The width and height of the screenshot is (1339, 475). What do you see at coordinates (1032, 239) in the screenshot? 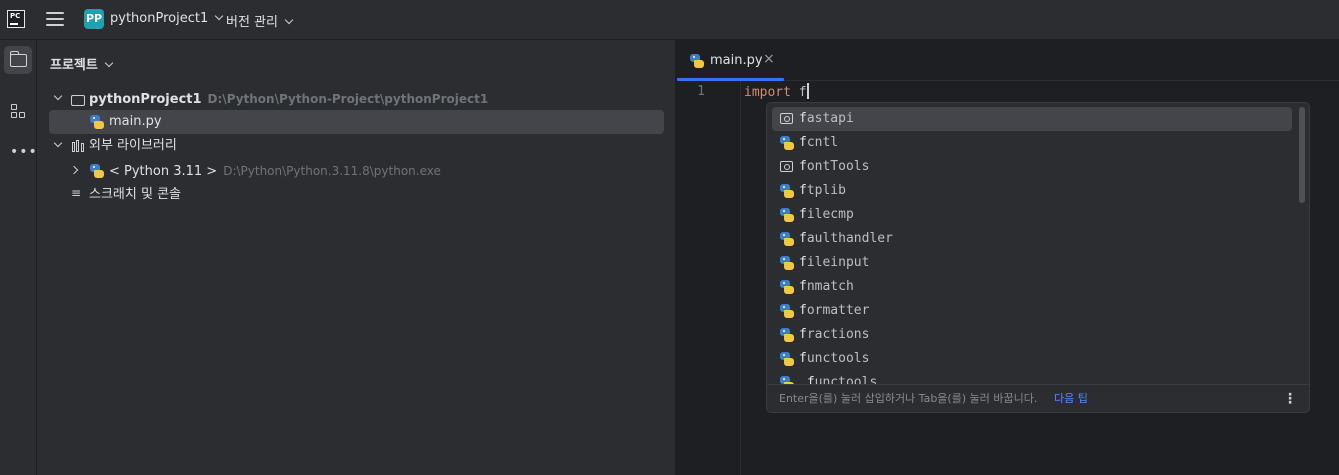
I see `completion-item: faulthandler` at bounding box center [1032, 239].